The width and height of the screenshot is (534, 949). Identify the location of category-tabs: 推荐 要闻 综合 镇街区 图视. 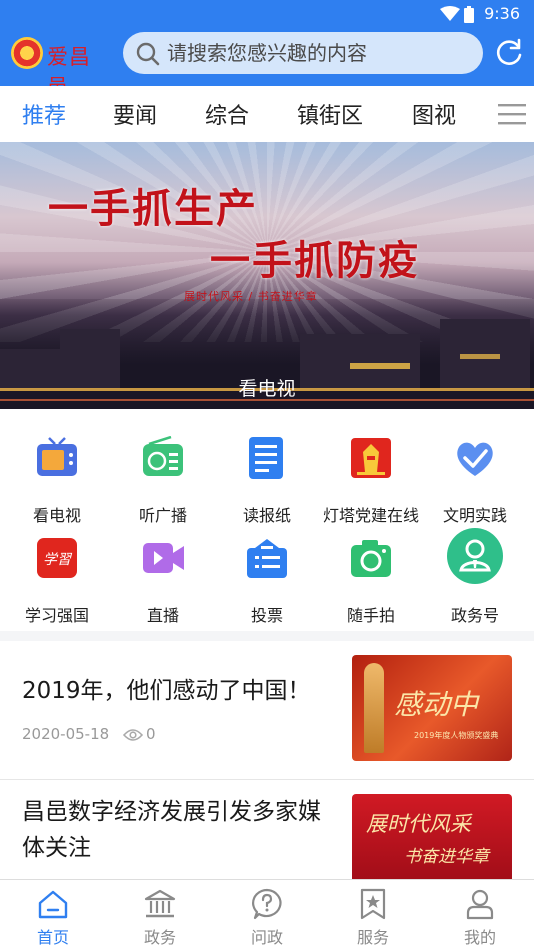
(267, 114).